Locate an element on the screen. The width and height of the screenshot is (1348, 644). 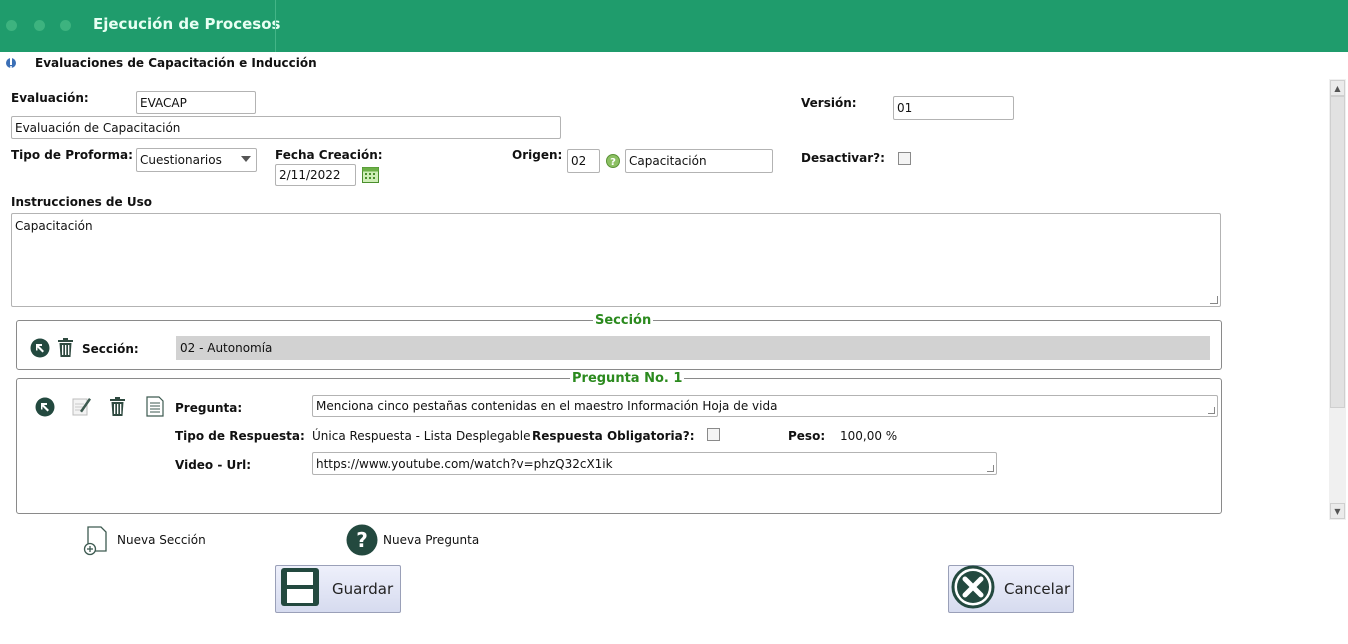
scroll-down-arrow: ▼ is located at coordinates (1337, 511).